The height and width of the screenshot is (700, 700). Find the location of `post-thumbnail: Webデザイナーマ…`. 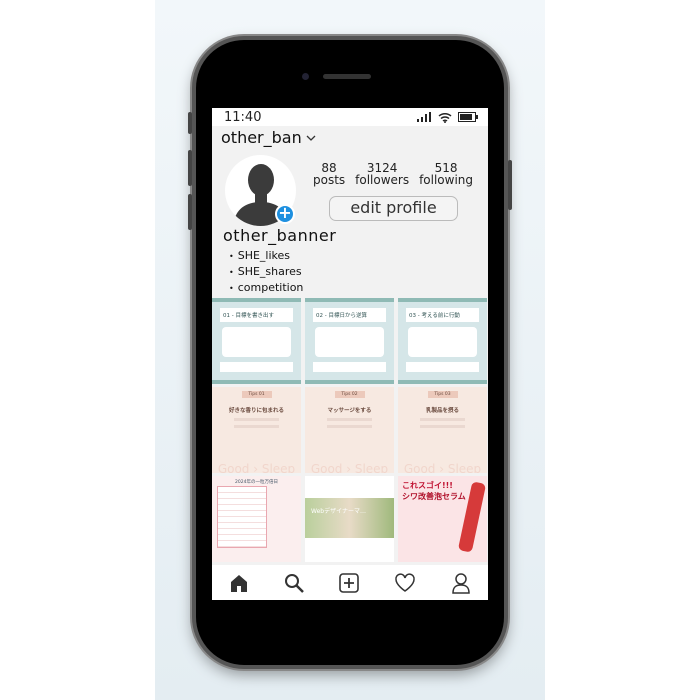

post-thumbnail: Webデザイナーマ… is located at coordinates (349, 519).